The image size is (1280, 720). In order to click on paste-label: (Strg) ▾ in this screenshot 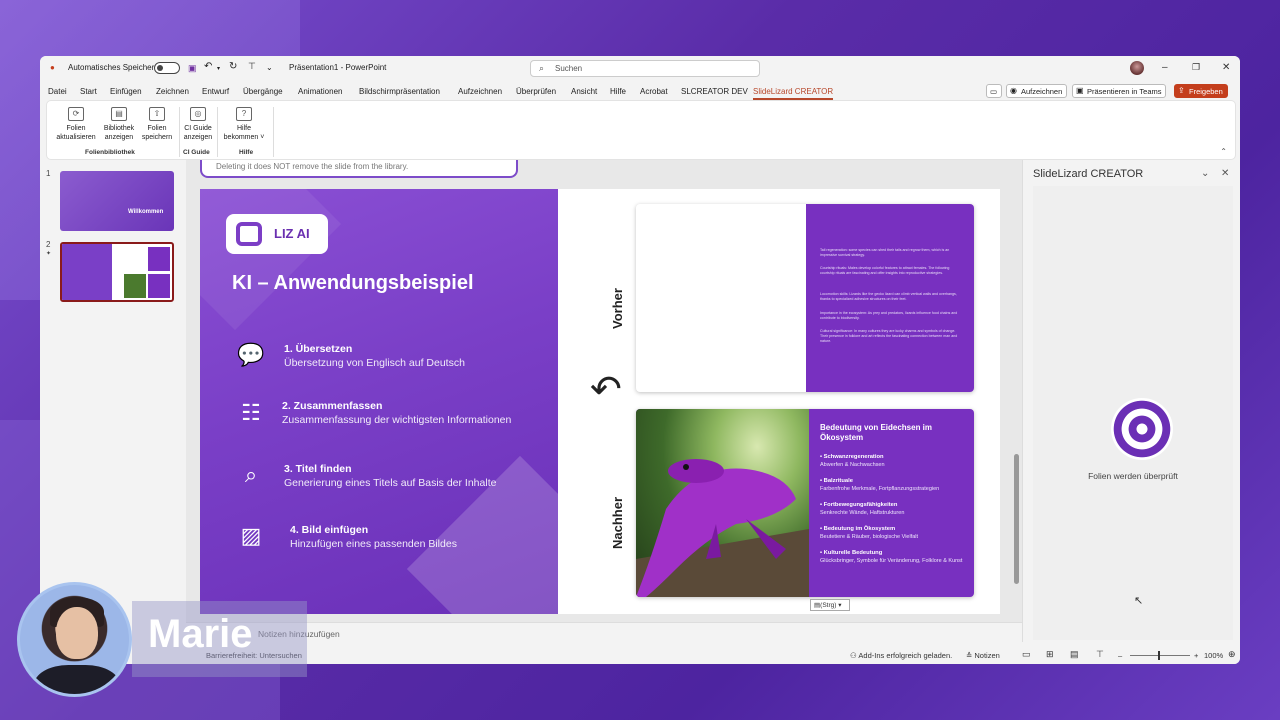, I will do `click(831, 605)`.